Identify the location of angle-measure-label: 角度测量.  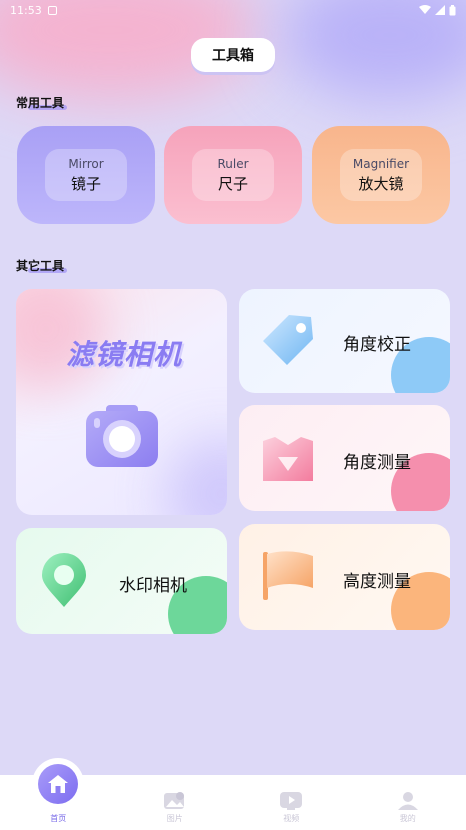
(377, 463).